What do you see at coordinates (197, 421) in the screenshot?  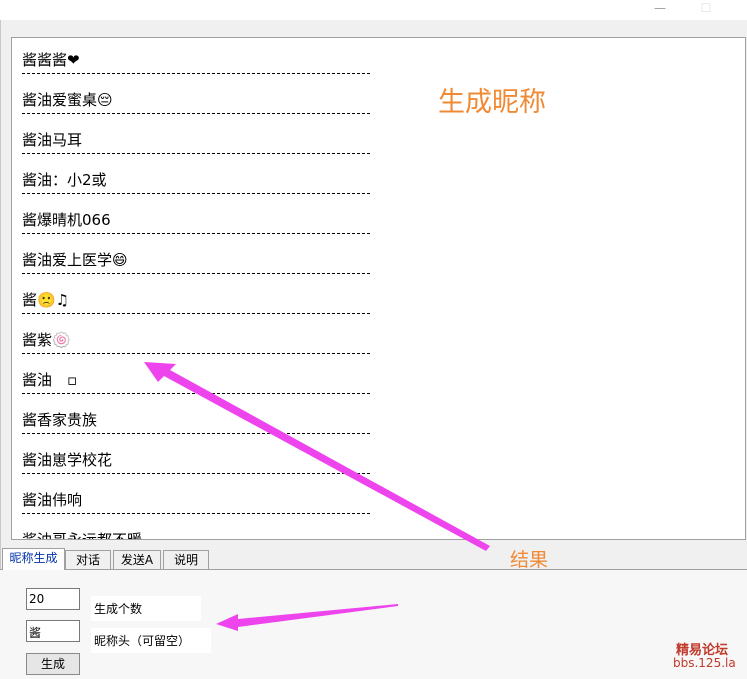 I see `result-item: 酱香家贵族` at bounding box center [197, 421].